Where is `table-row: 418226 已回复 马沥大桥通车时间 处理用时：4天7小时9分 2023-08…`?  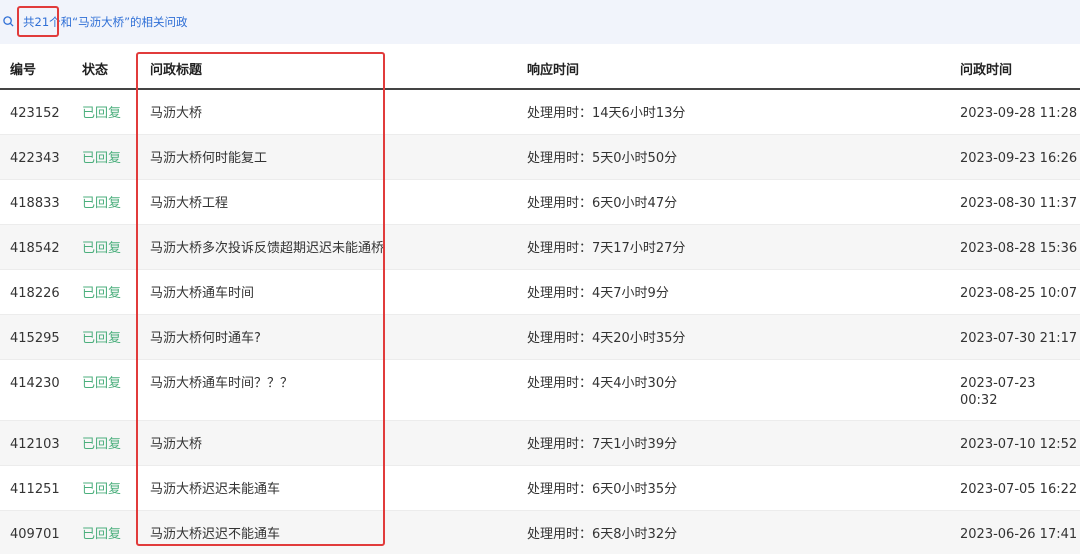
table-row: 418226 已回复 马沥大桥通车时间 处理用时：4天7小时9分 2023-08… is located at coordinates (540, 292).